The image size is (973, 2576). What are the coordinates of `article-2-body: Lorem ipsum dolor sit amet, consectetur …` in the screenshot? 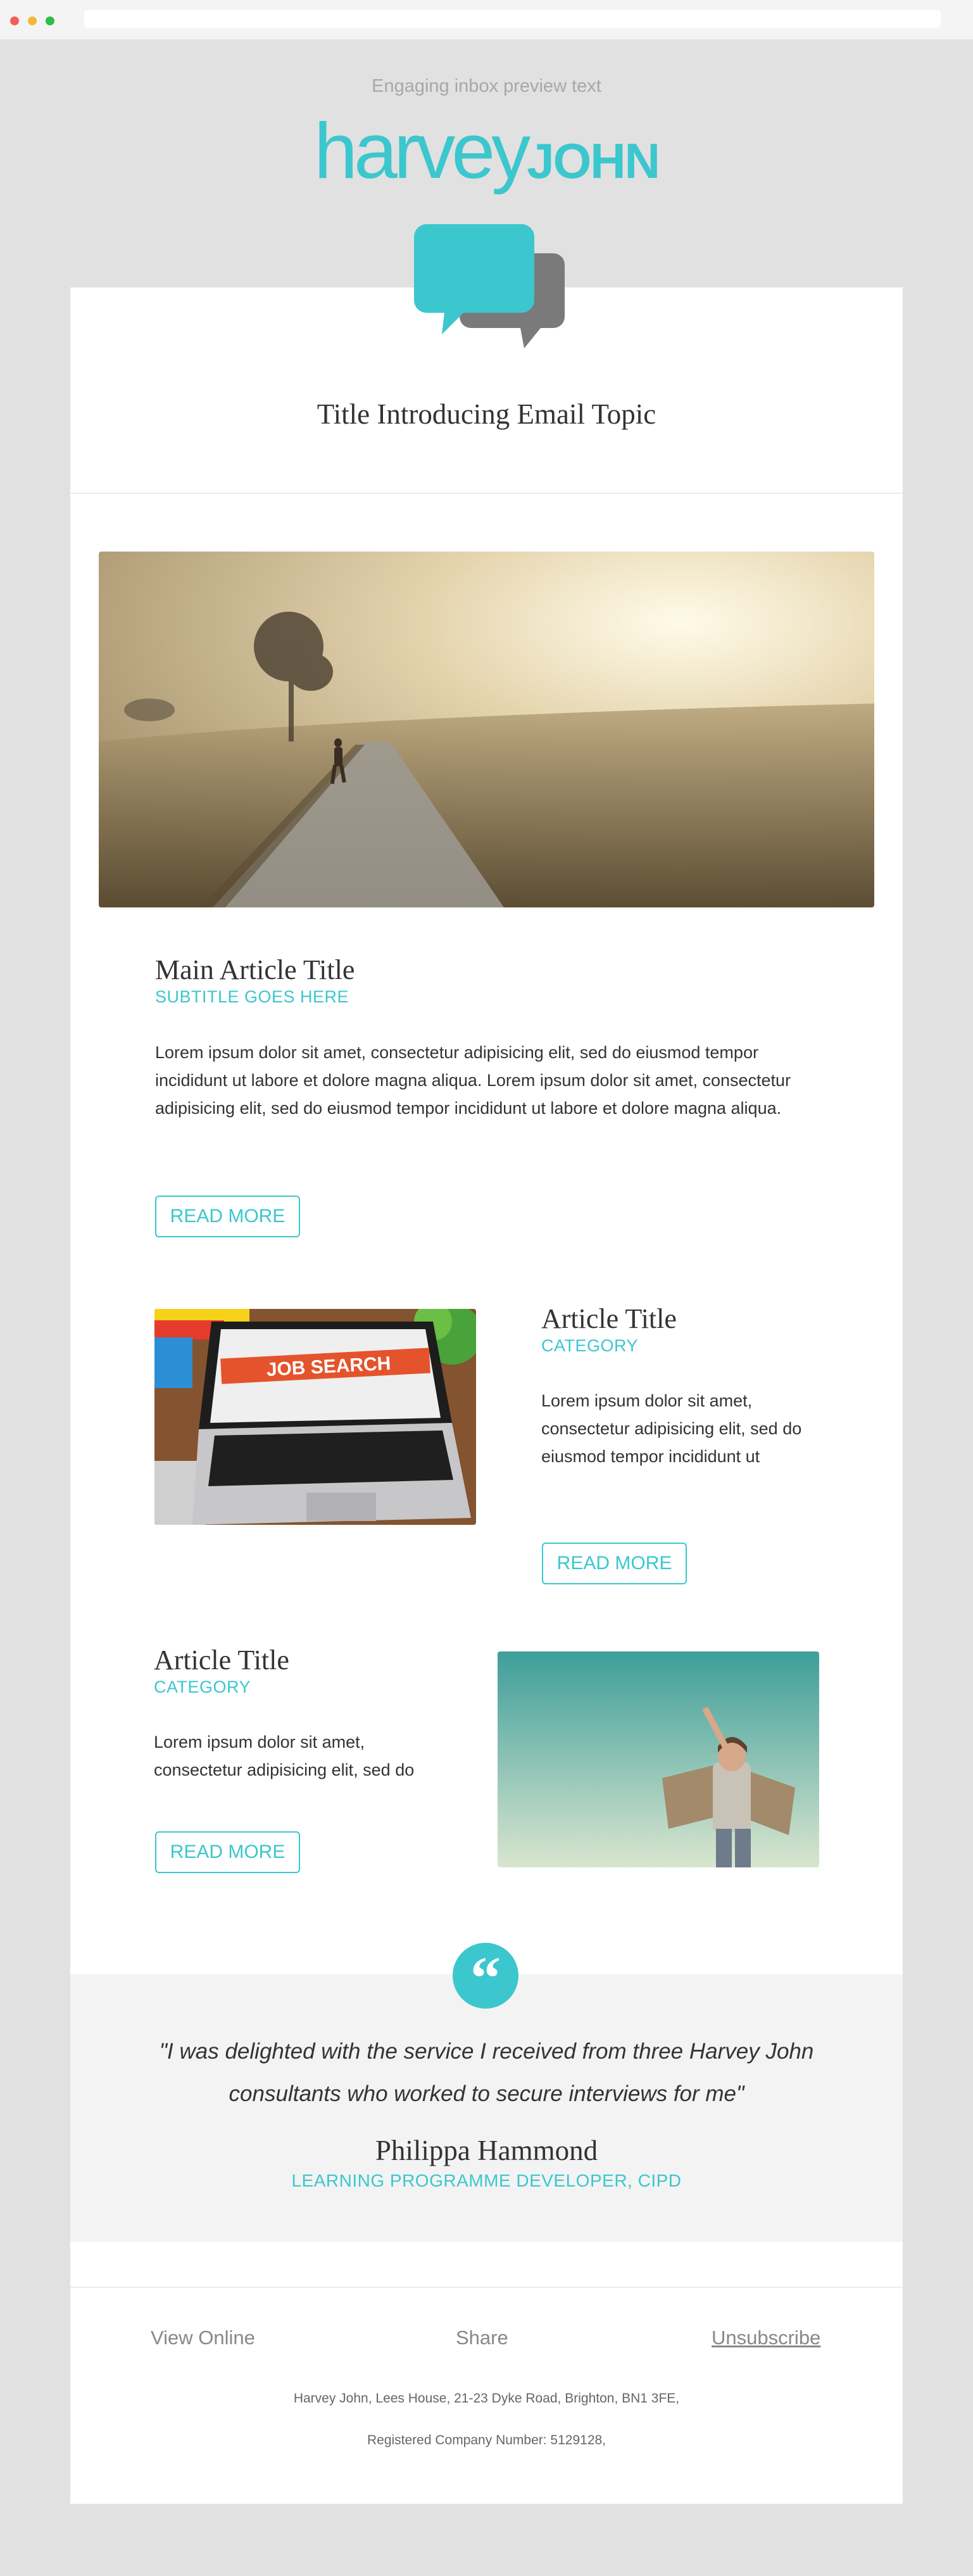 It's located at (284, 1756).